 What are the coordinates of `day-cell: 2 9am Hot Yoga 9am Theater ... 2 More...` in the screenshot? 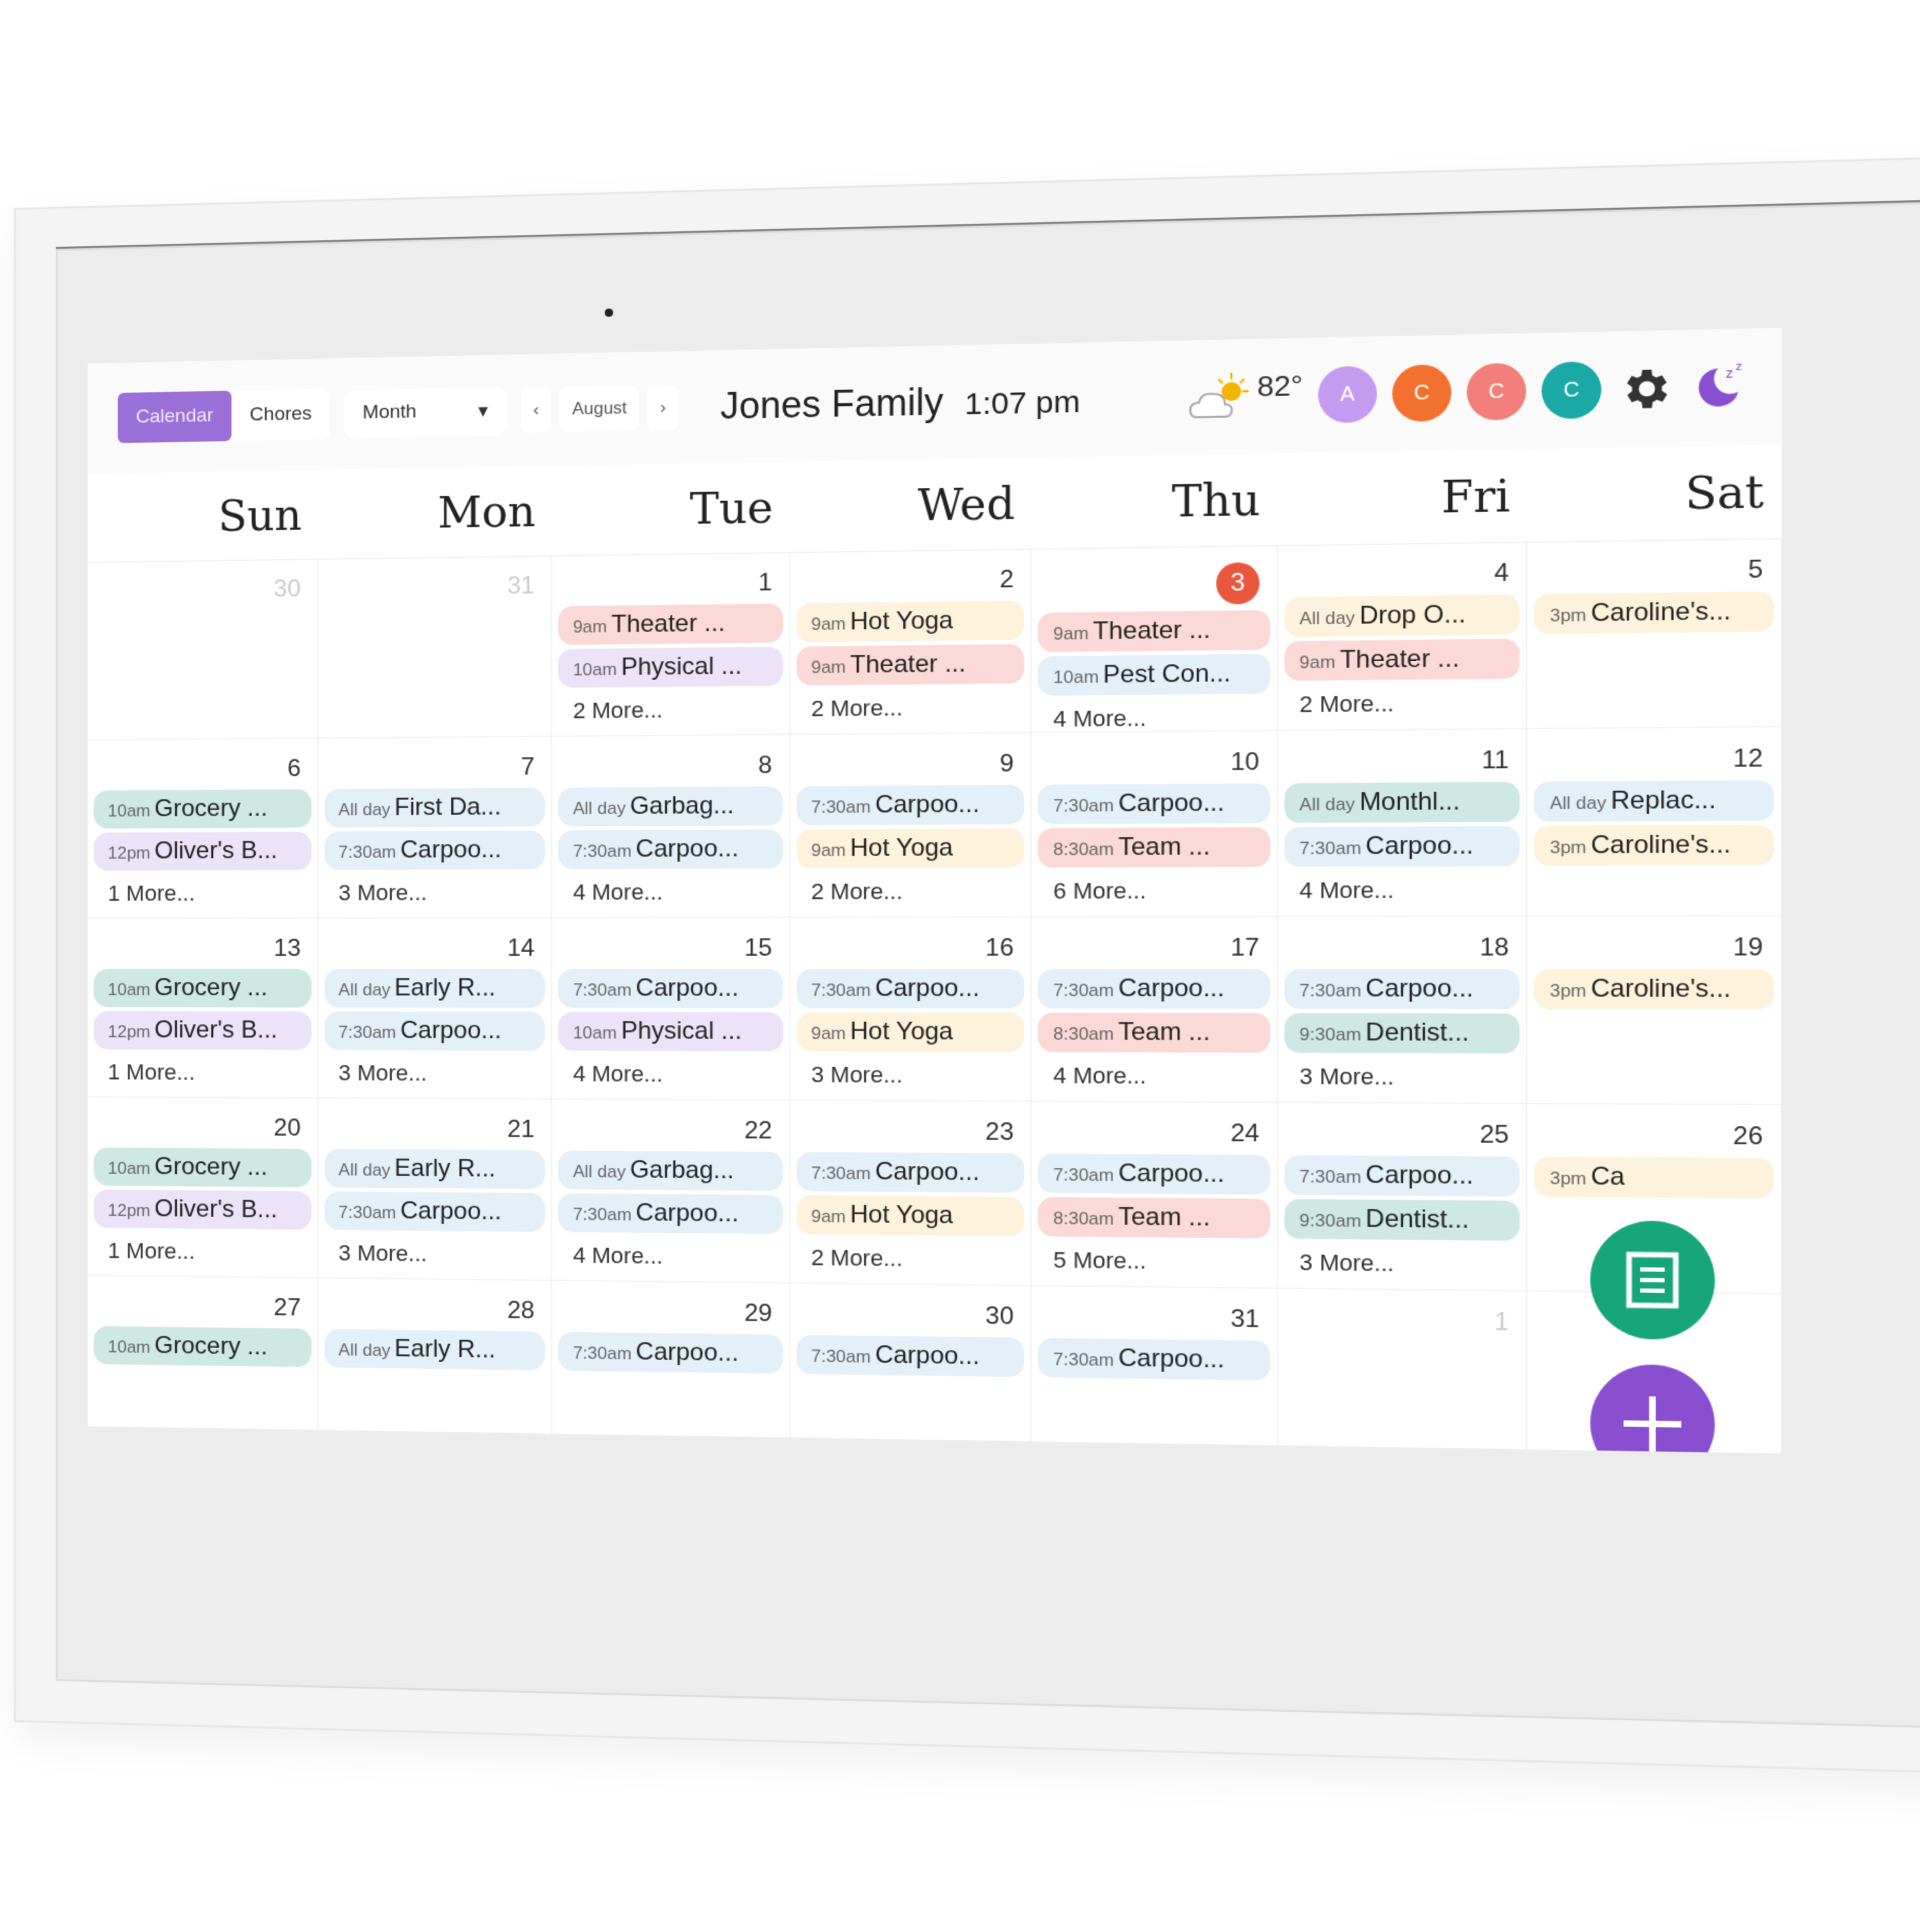 It's located at (911, 641).